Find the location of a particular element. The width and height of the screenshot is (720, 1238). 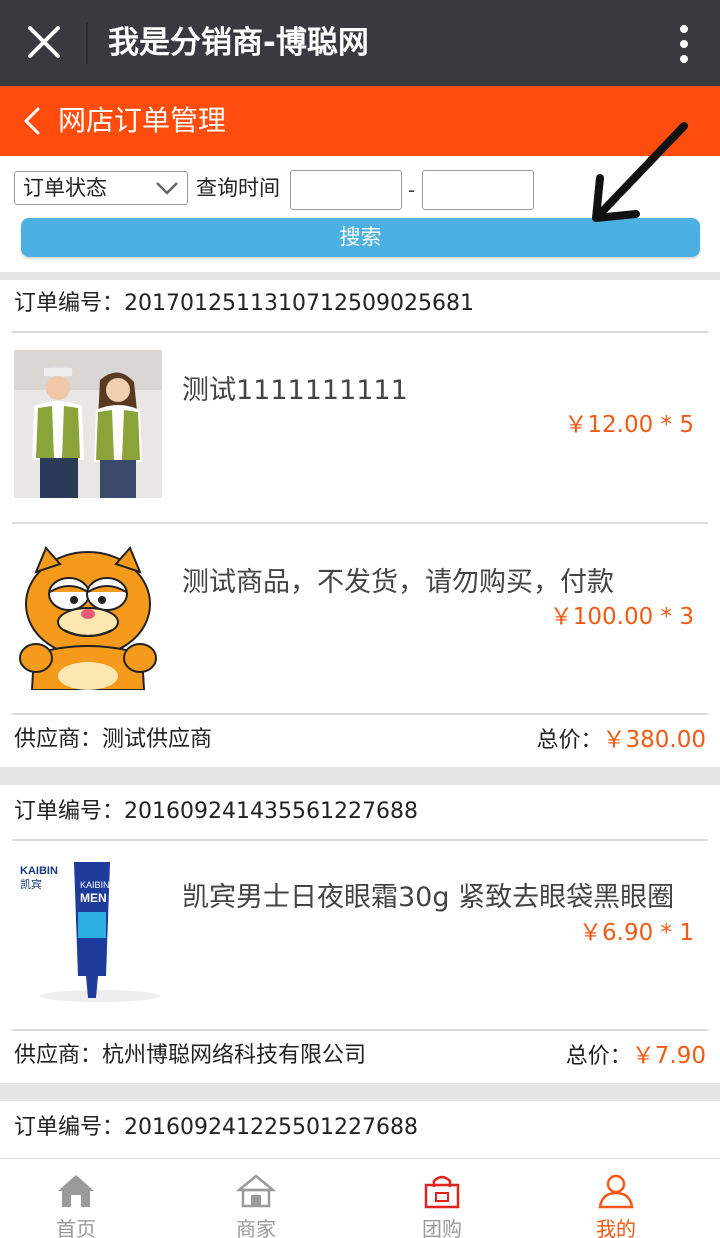

query-time-label: 查询时间 is located at coordinates (238, 188).